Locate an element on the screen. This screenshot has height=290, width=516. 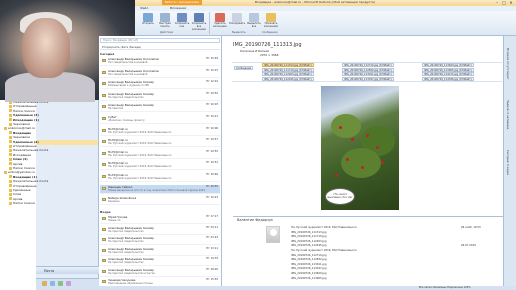
select-all-button: Выделить все is located at coordinates (254, 22).